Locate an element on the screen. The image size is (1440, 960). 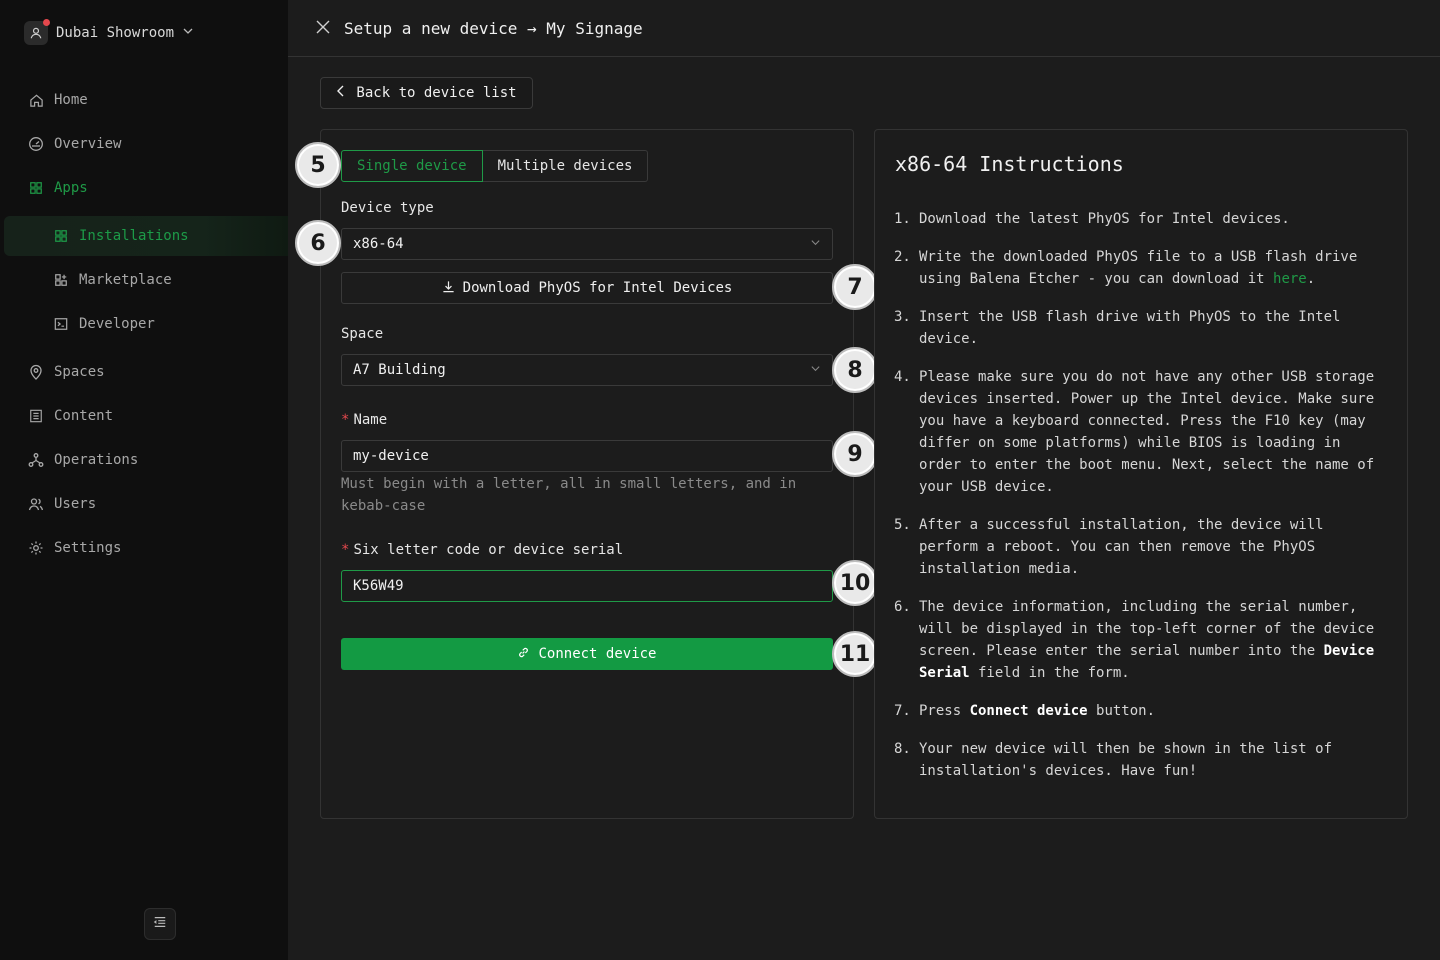
callout-marker: 5 is located at coordinates (318, 165).